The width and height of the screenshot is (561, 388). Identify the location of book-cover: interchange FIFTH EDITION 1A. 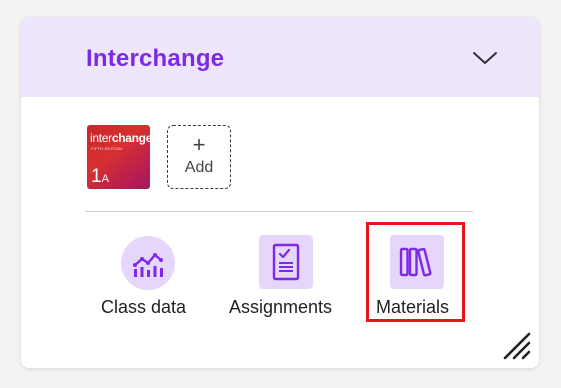
(118, 157).